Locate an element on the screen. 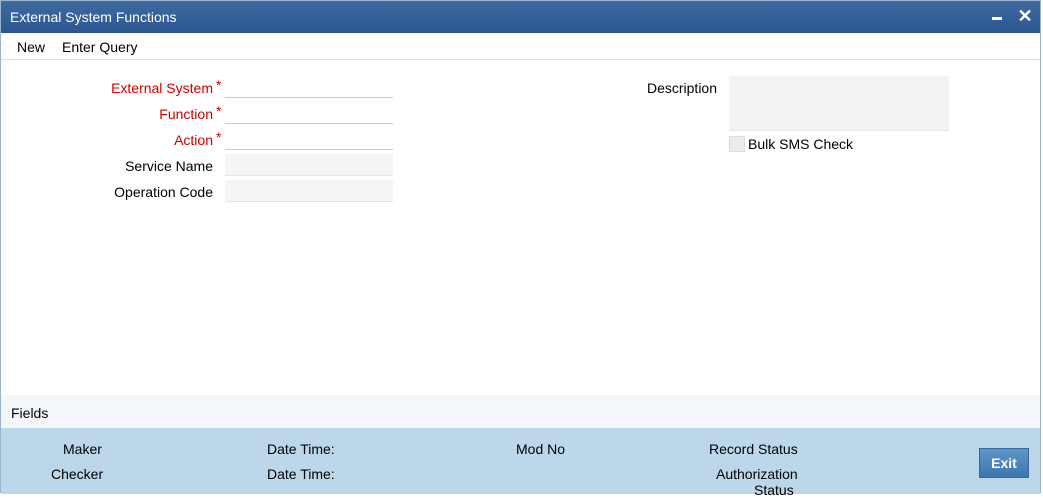 The height and width of the screenshot is (498, 1043). service-name-input is located at coordinates (309, 165).